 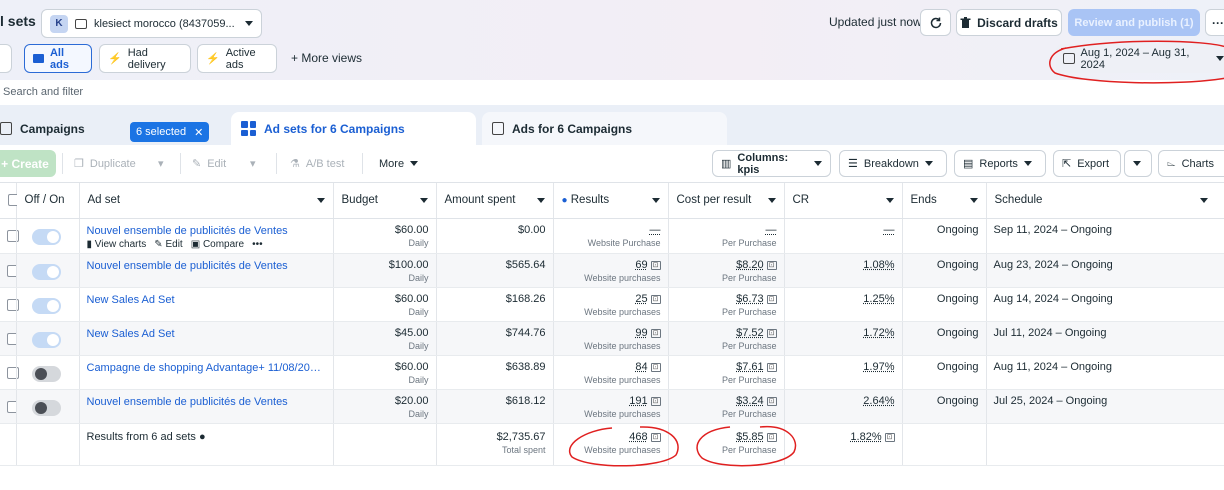 What do you see at coordinates (843, 270) in the screenshot?
I see `cr-cell: 1.08%` at bounding box center [843, 270].